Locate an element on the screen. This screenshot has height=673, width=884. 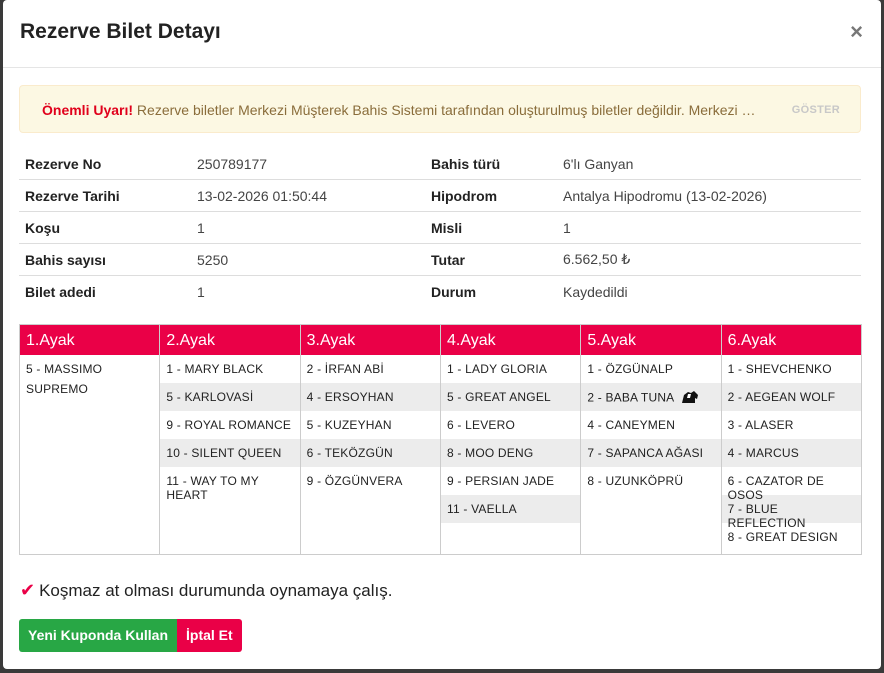
runner-item: 5 - GREAT ANGEL is located at coordinates (510, 397).